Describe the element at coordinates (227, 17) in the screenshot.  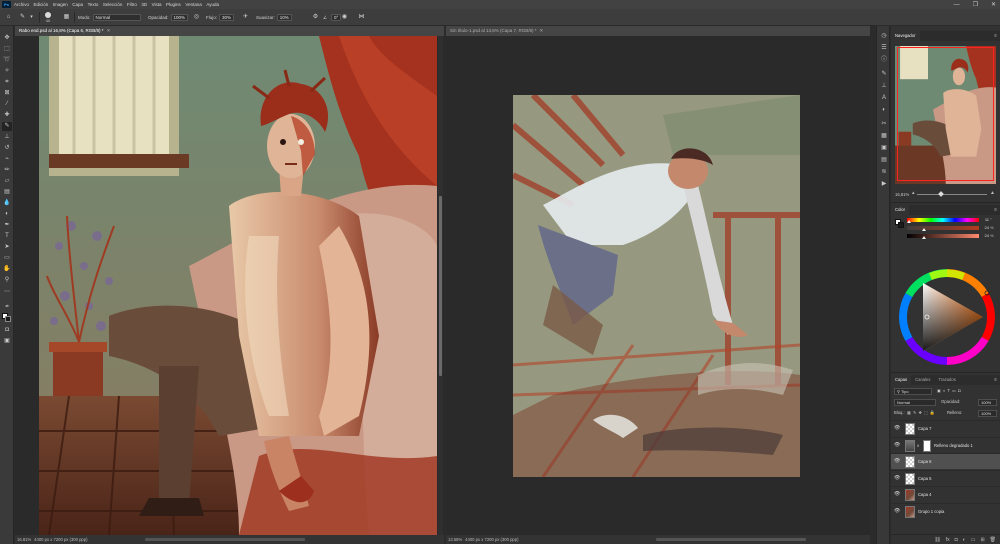
I see `flow-input: 30%` at that location.